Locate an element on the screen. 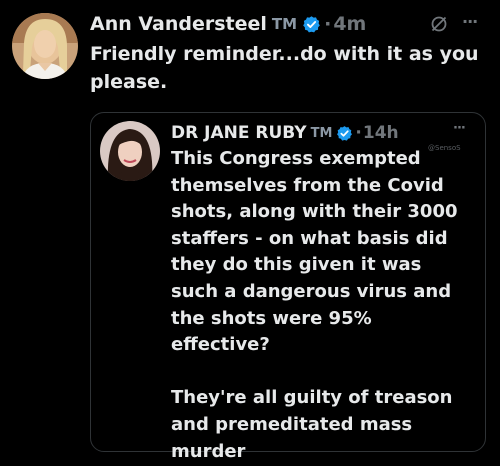 Image resolution: width=500 pixels, height=466 pixels. quoted-more-options-icon: ··· is located at coordinates (459, 128).